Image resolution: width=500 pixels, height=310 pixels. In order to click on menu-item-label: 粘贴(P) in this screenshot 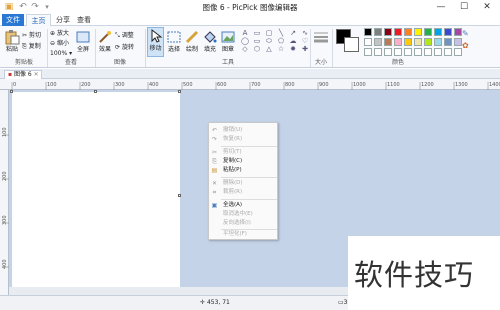, I will do `click(232, 170)`.